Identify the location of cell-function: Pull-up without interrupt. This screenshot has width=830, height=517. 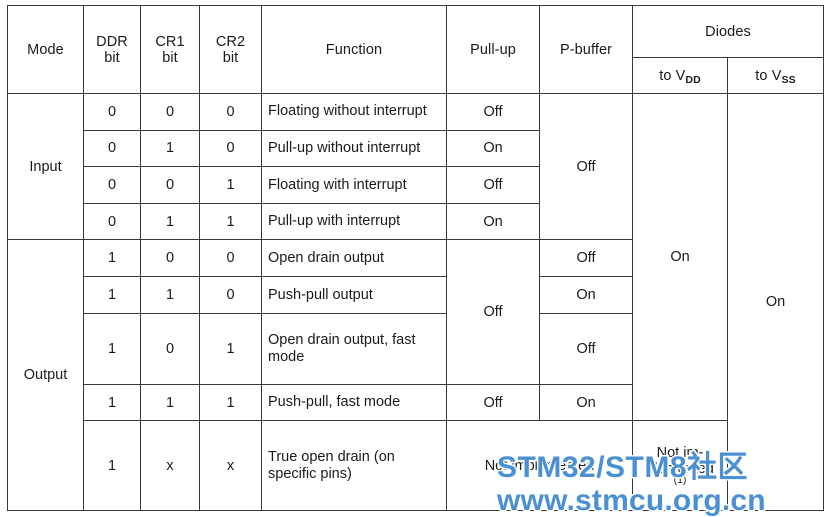
(354, 148).